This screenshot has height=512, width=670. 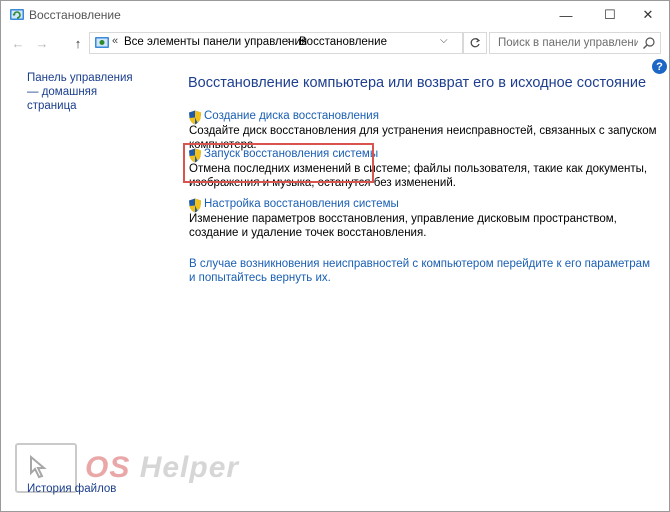 I want to click on file-history-link: История файлов, so click(x=71, y=489).